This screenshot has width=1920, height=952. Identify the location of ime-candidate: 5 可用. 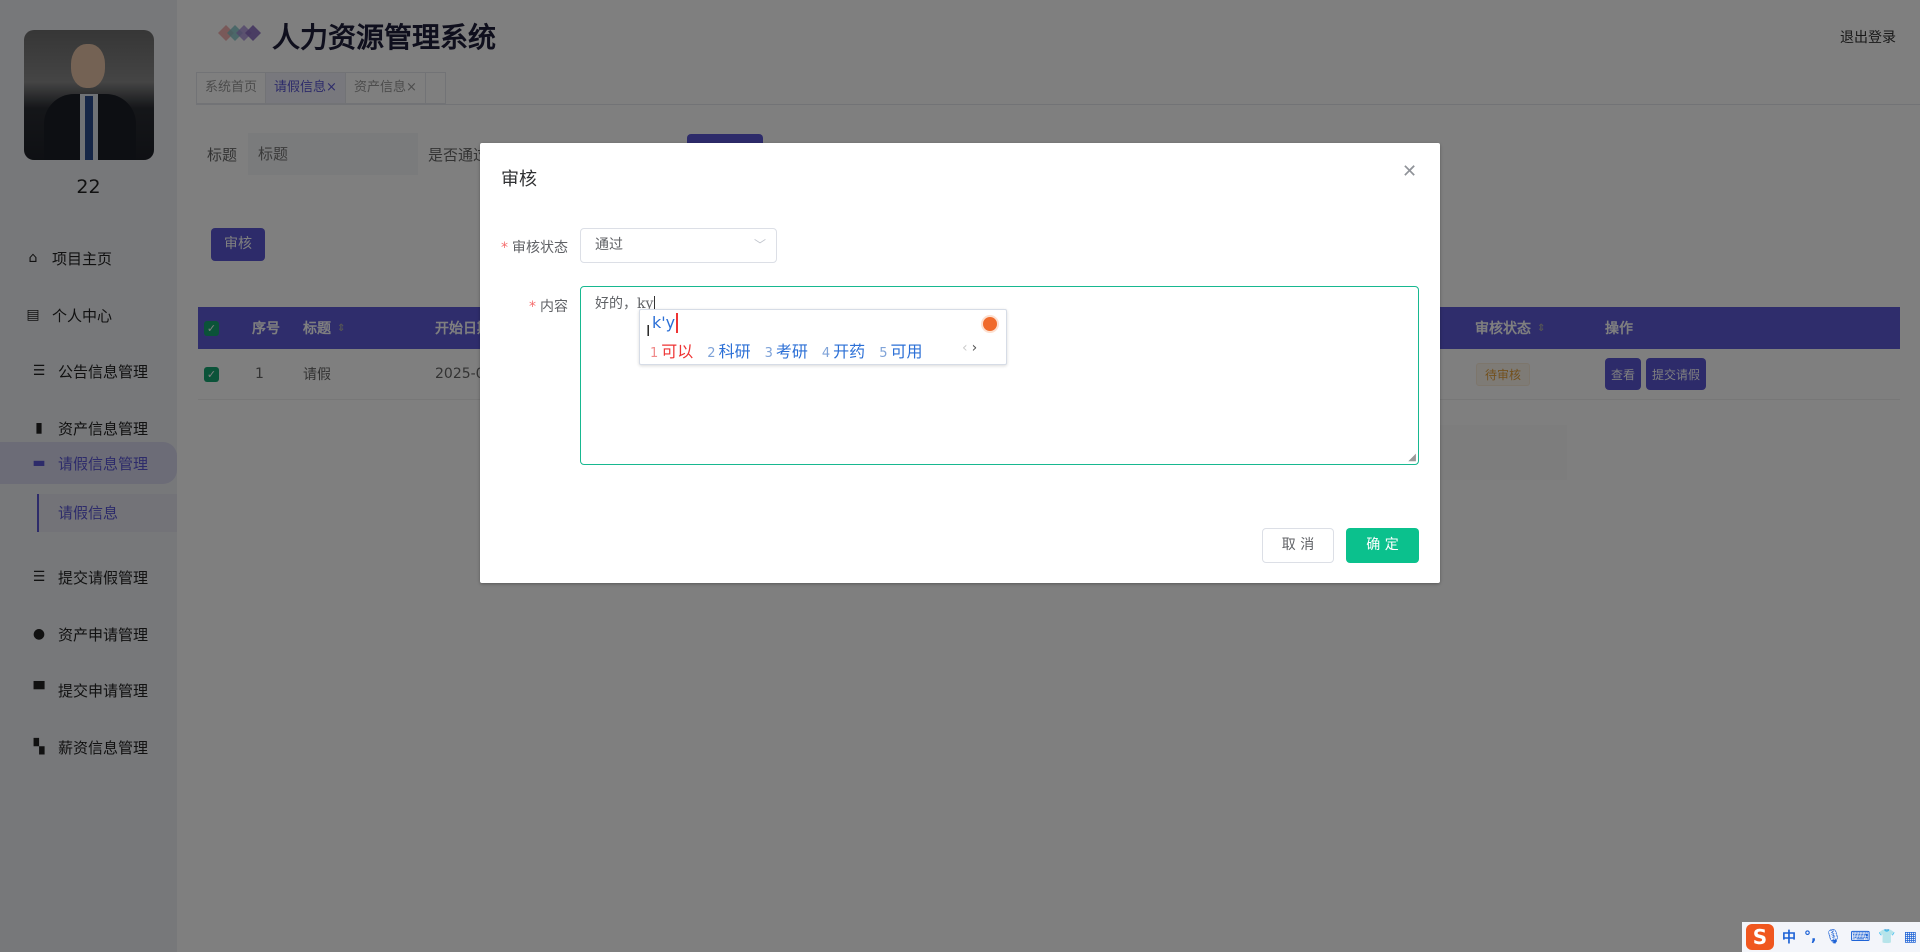
(900, 350).